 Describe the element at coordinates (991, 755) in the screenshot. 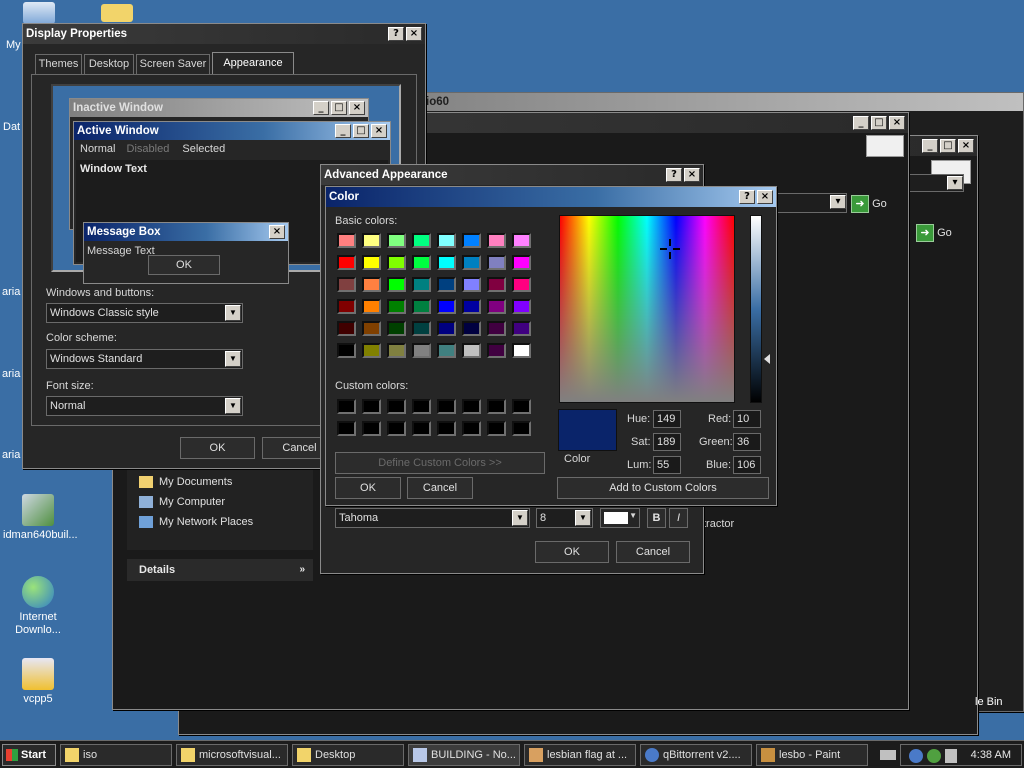

I see `clock: 4:38 AM` at that location.